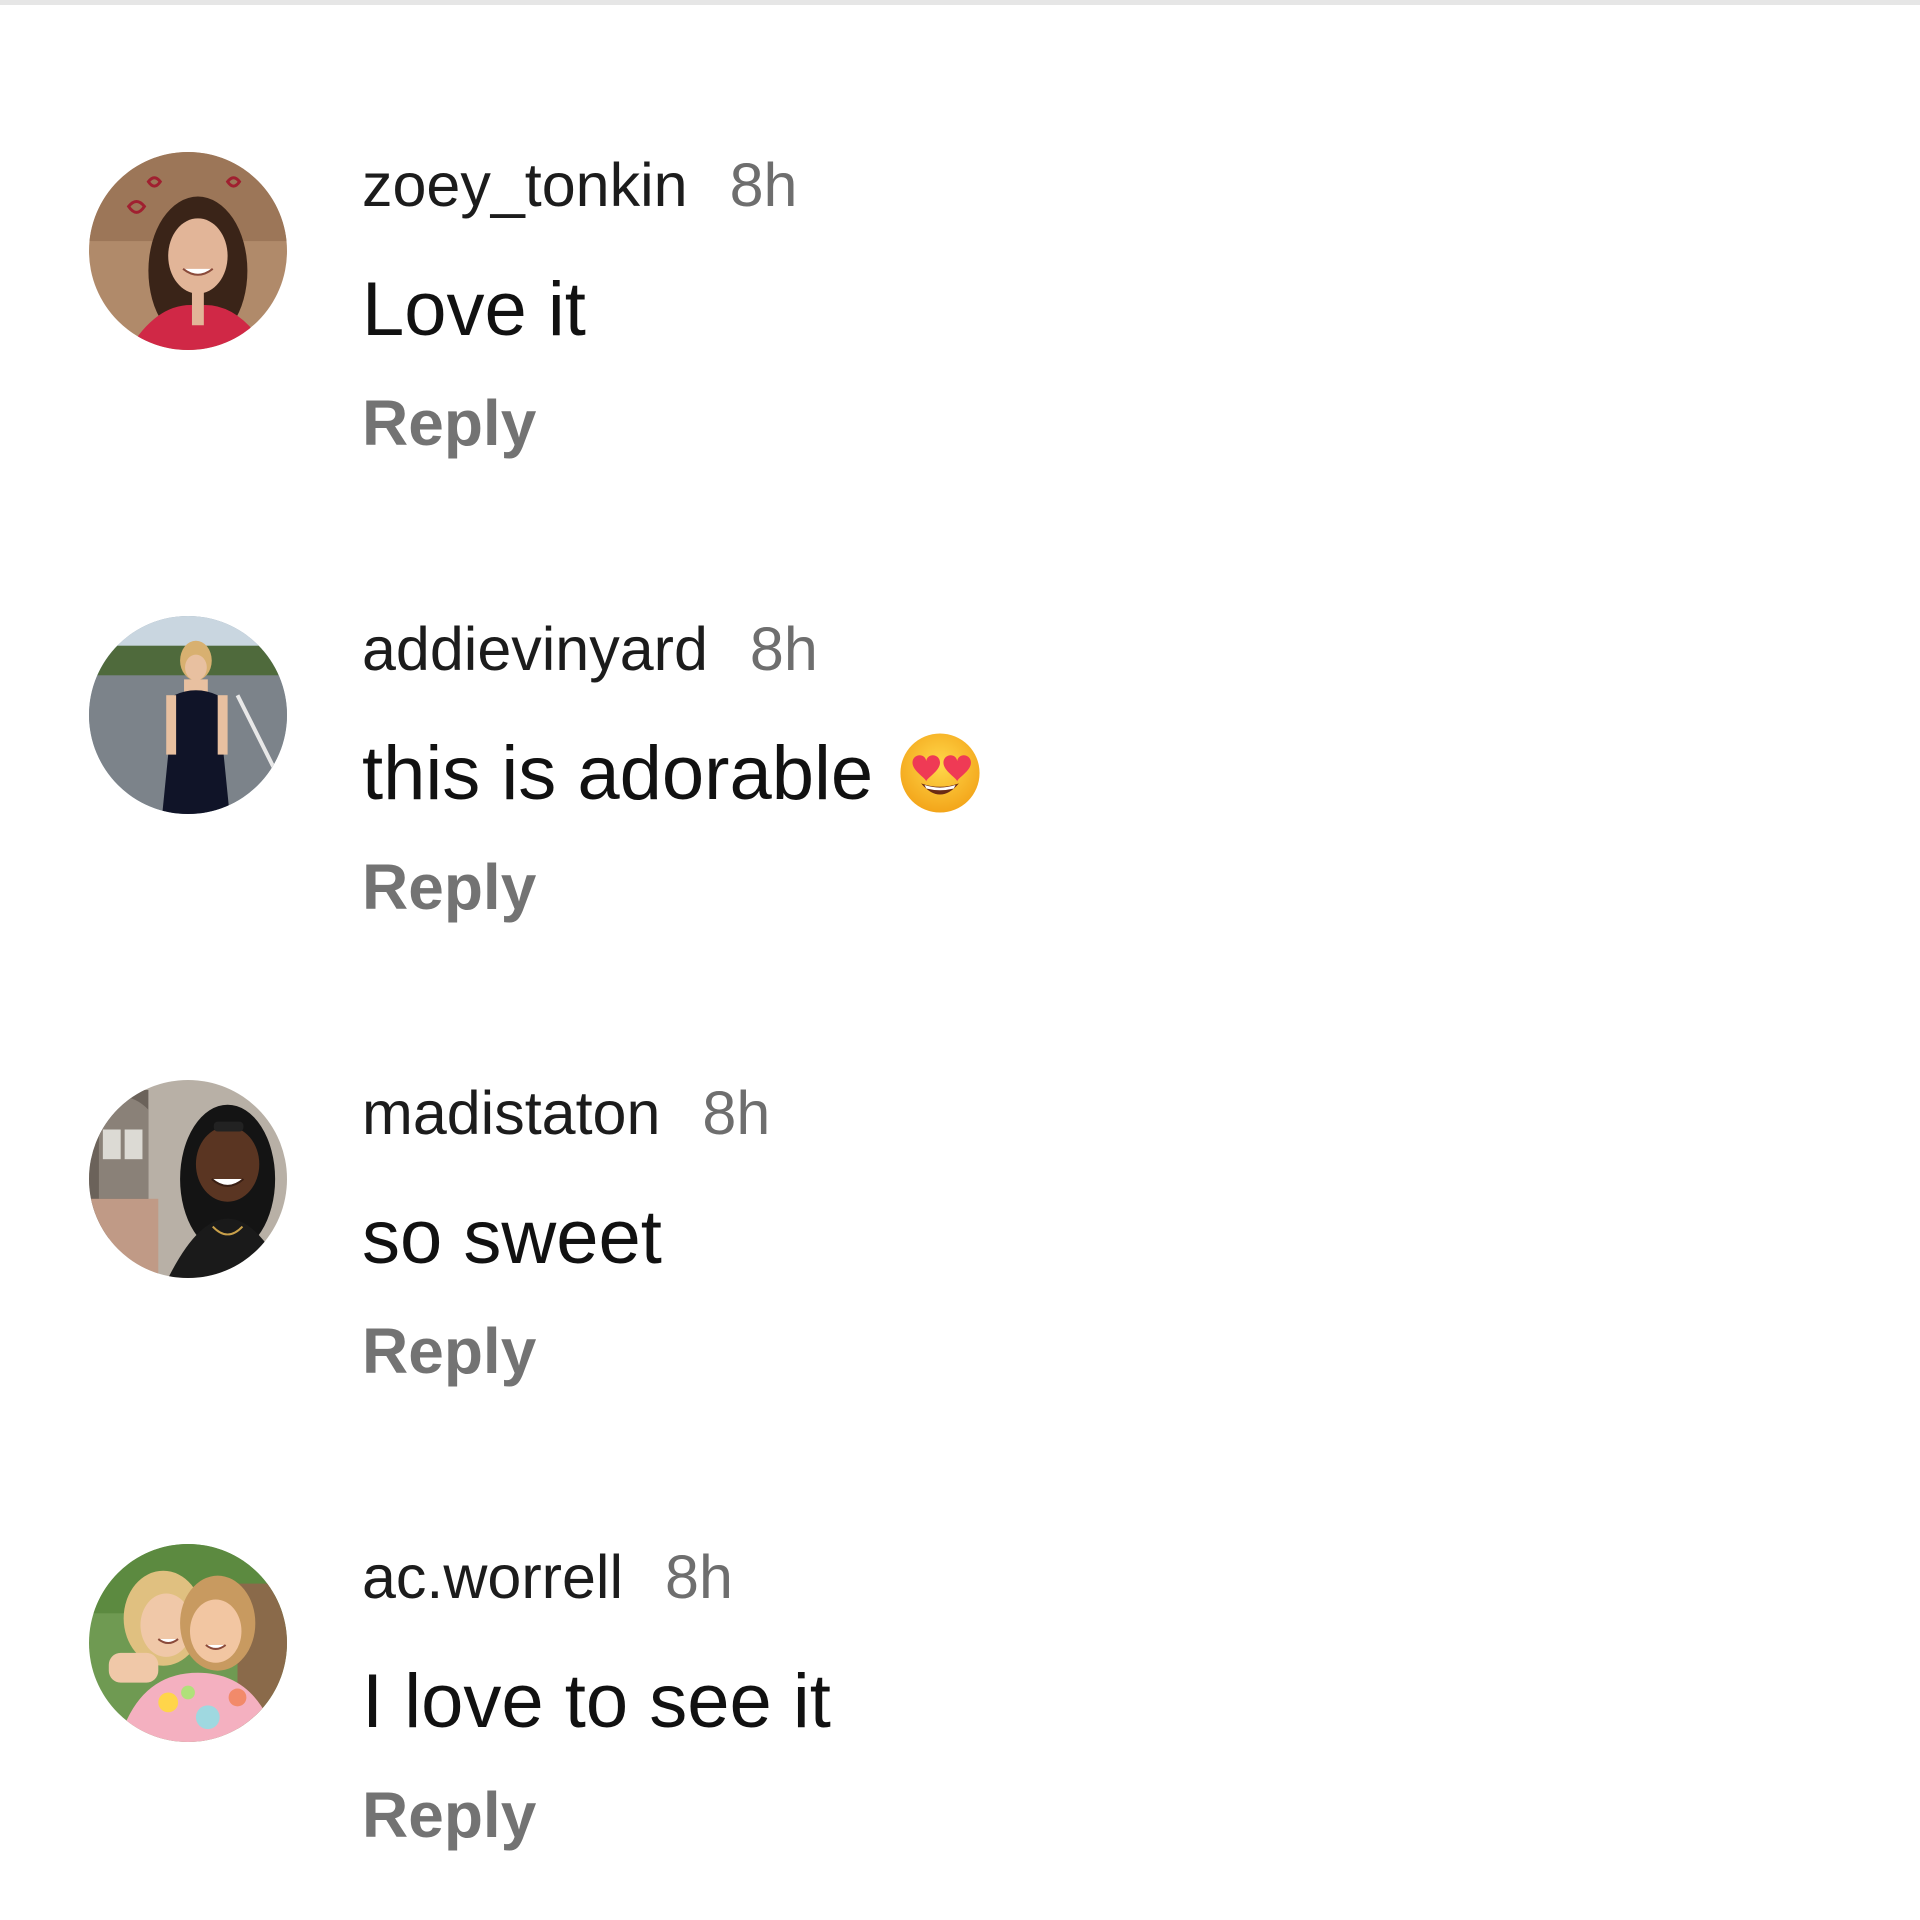 Image resolution: width=1920 pixels, height=1920 pixels. I want to click on comment-text-content: so sweet, so click(512, 1237).